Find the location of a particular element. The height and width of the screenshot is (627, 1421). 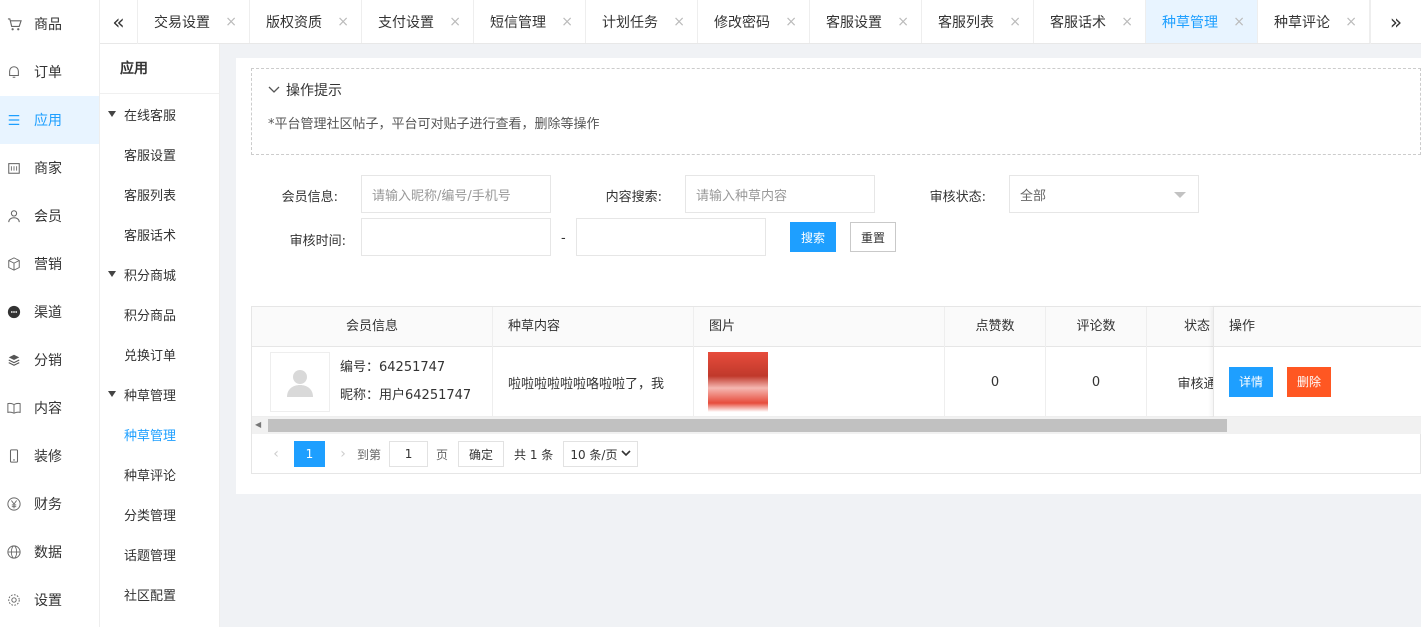

bell-icon is located at coordinates (14, 72).